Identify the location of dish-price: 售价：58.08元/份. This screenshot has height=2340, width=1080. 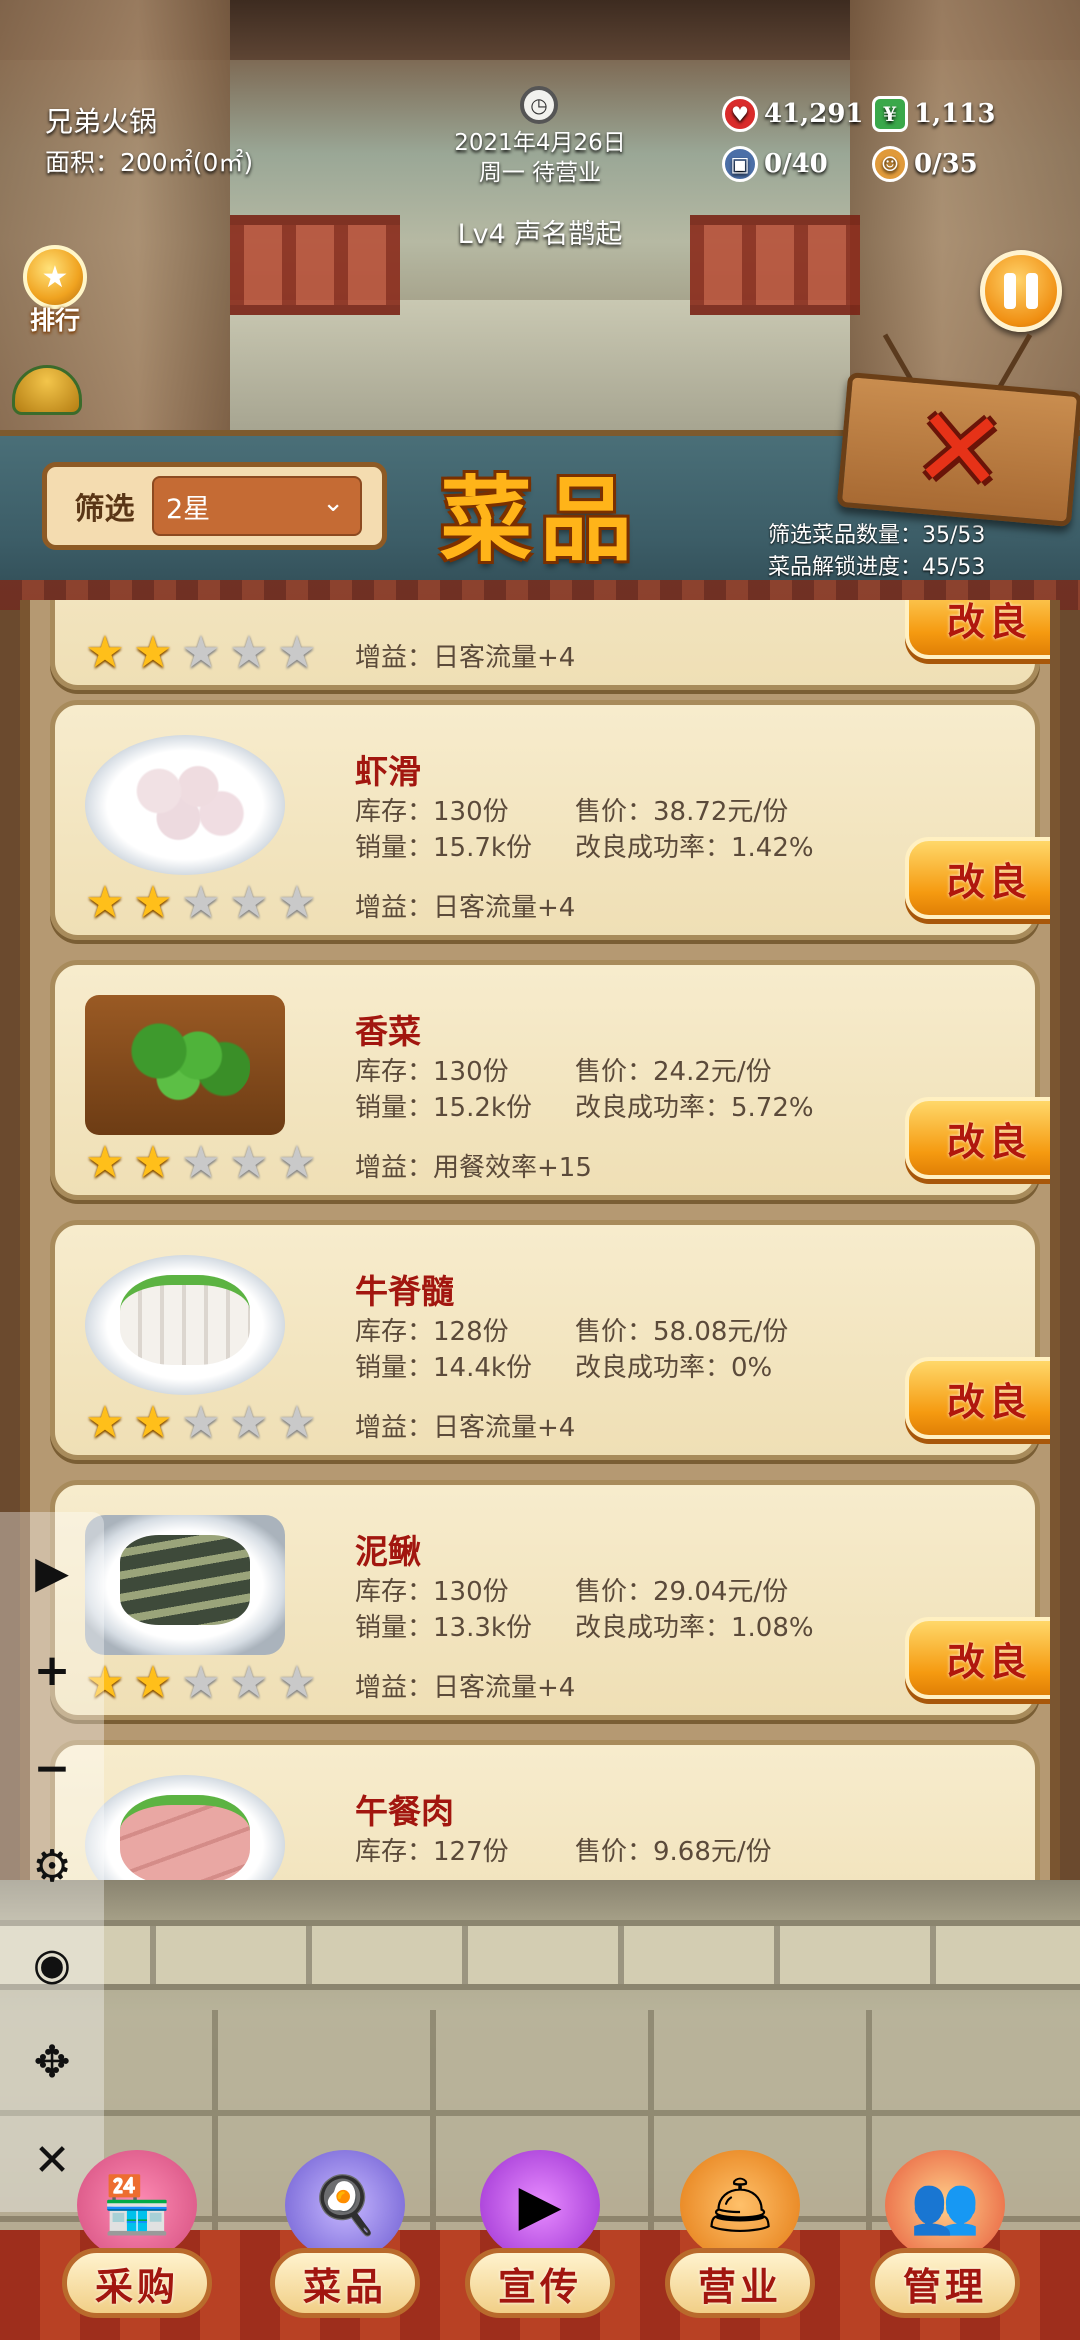
(682, 1332).